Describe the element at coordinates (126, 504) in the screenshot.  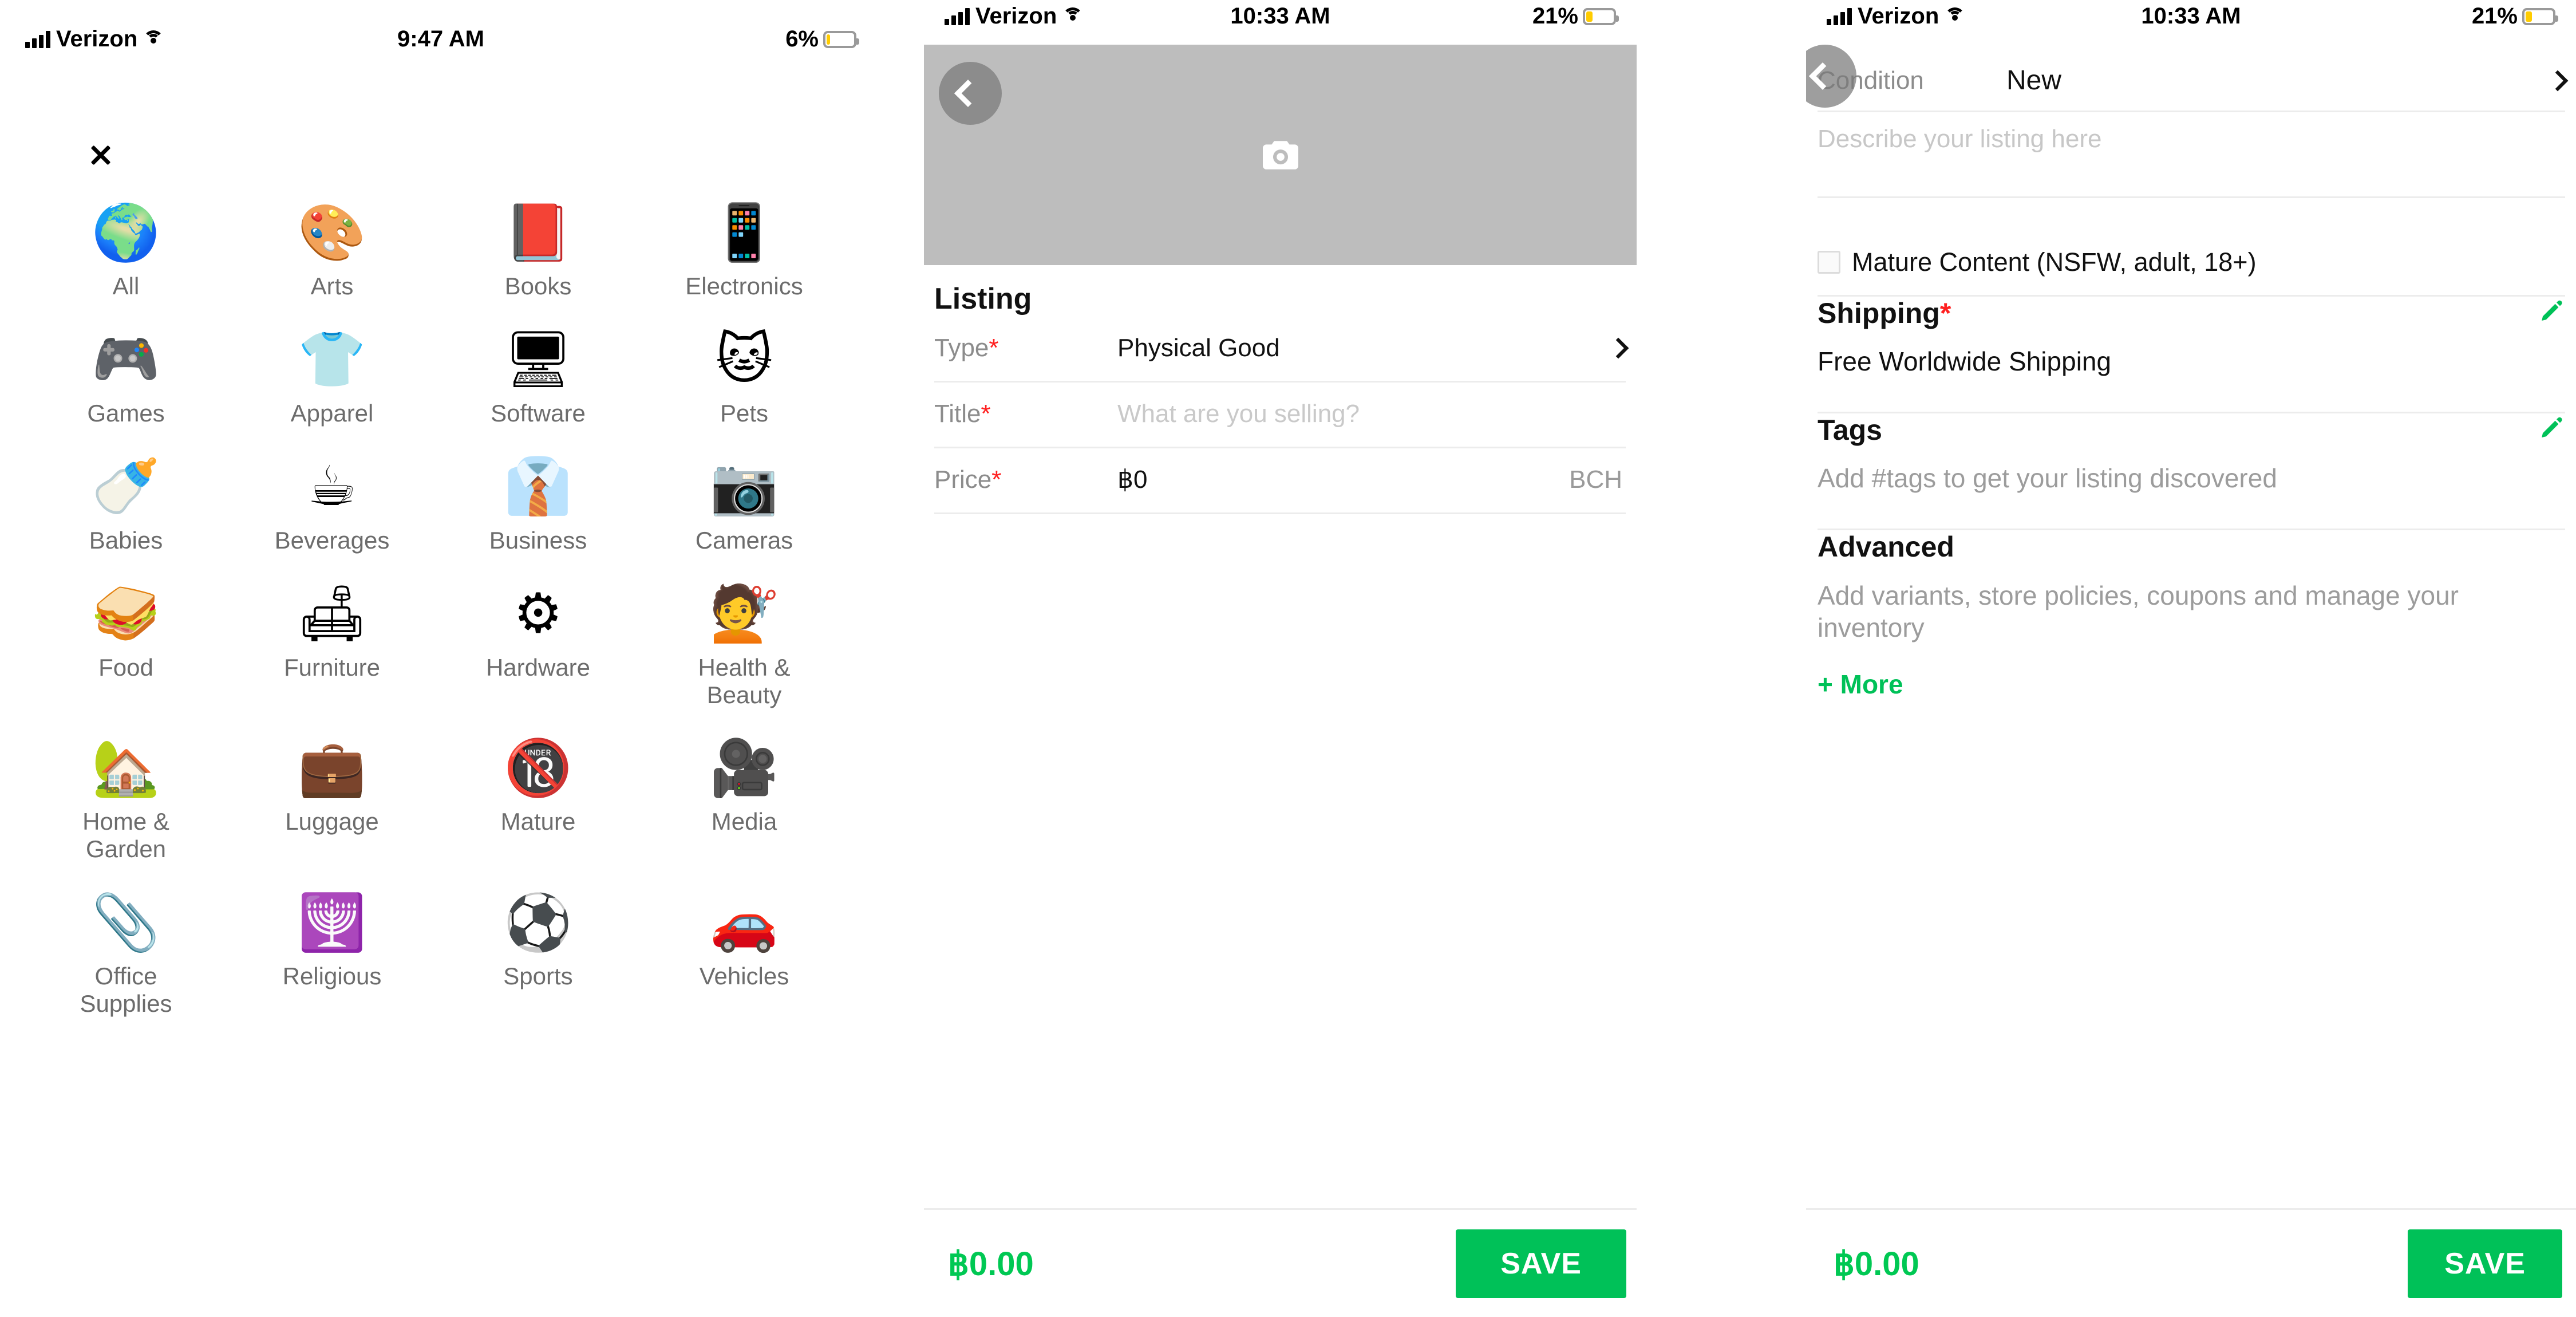
I see `category-item: 🍼 Babies` at that location.